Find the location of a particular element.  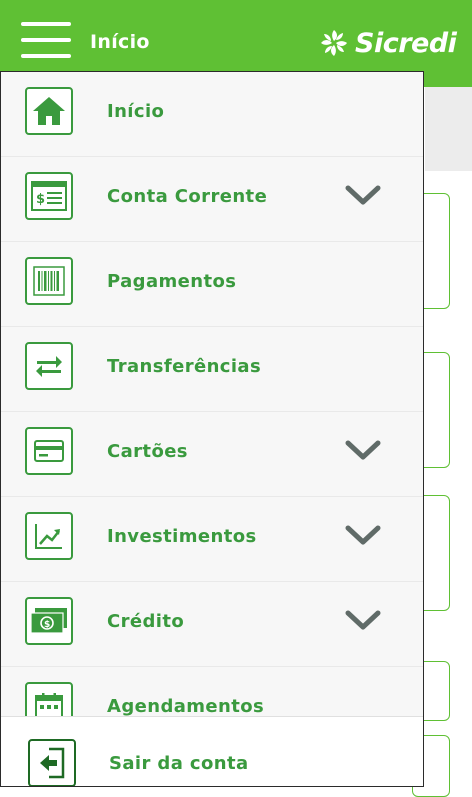

hamburger-menu-button is located at coordinates (46, 40).